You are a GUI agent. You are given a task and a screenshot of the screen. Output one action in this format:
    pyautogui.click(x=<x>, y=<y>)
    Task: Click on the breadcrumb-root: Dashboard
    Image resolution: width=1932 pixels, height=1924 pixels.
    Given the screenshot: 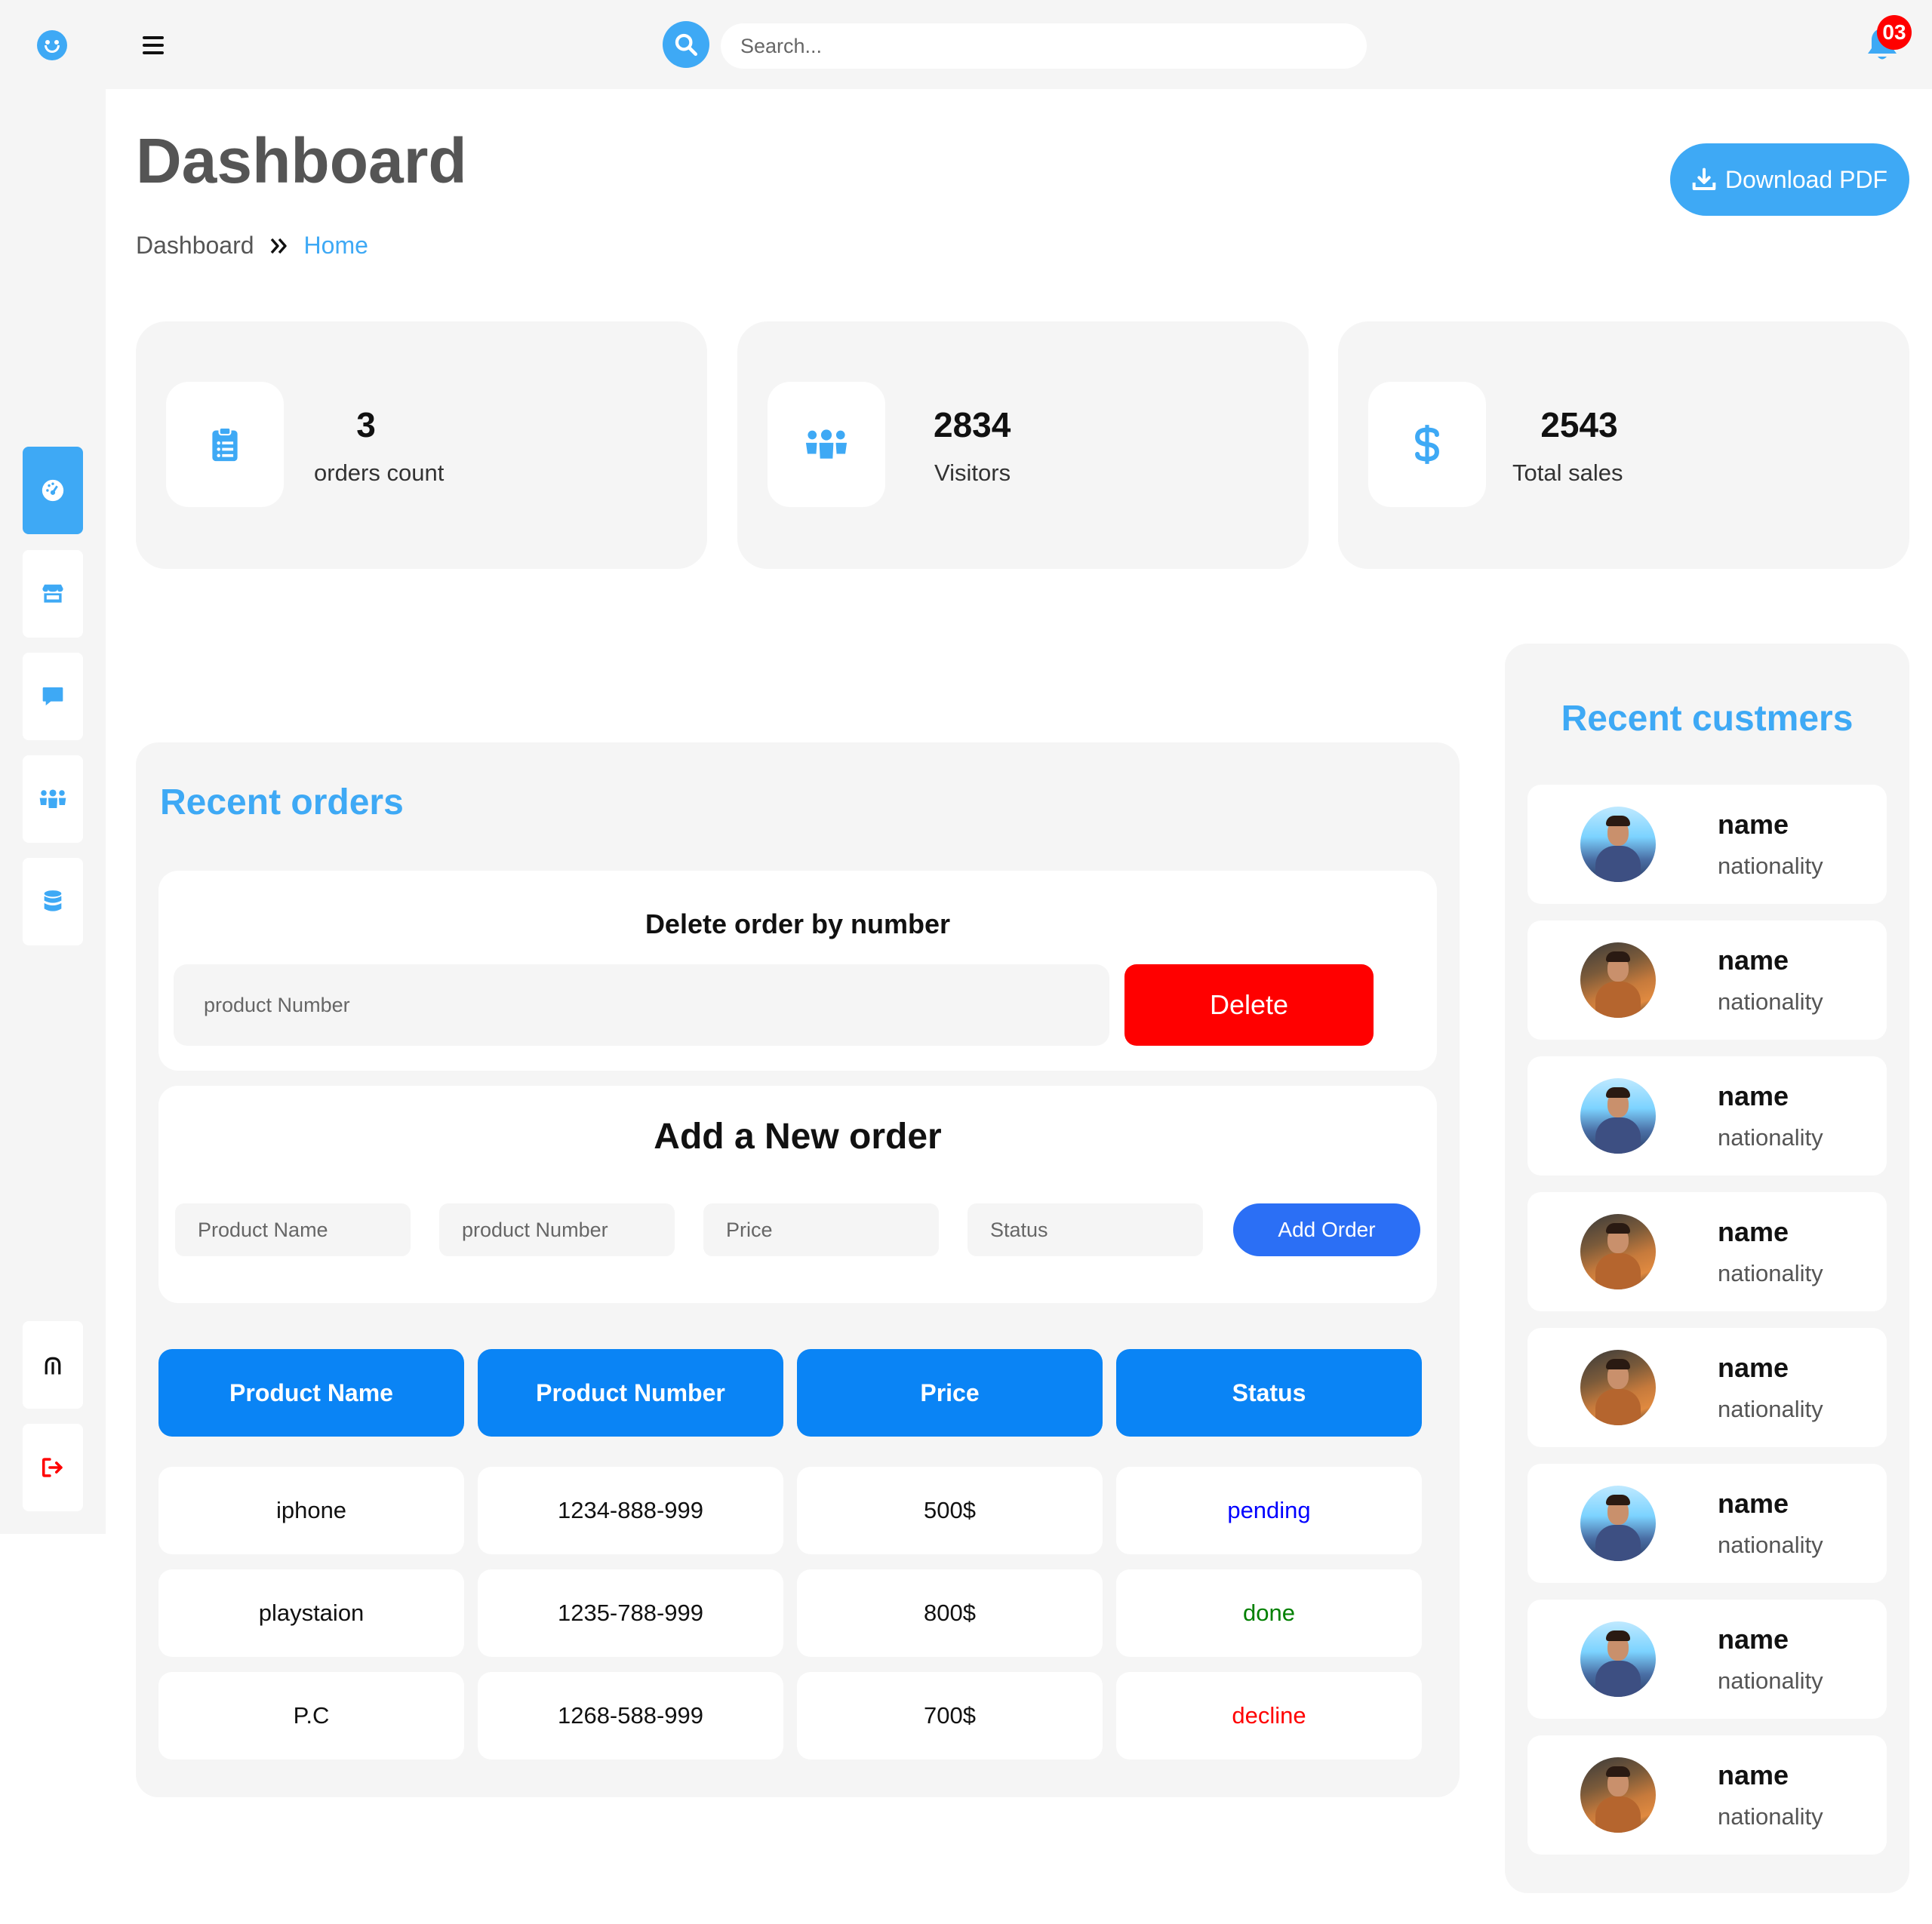 What is the action you would take?
    pyautogui.click(x=195, y=246)
    